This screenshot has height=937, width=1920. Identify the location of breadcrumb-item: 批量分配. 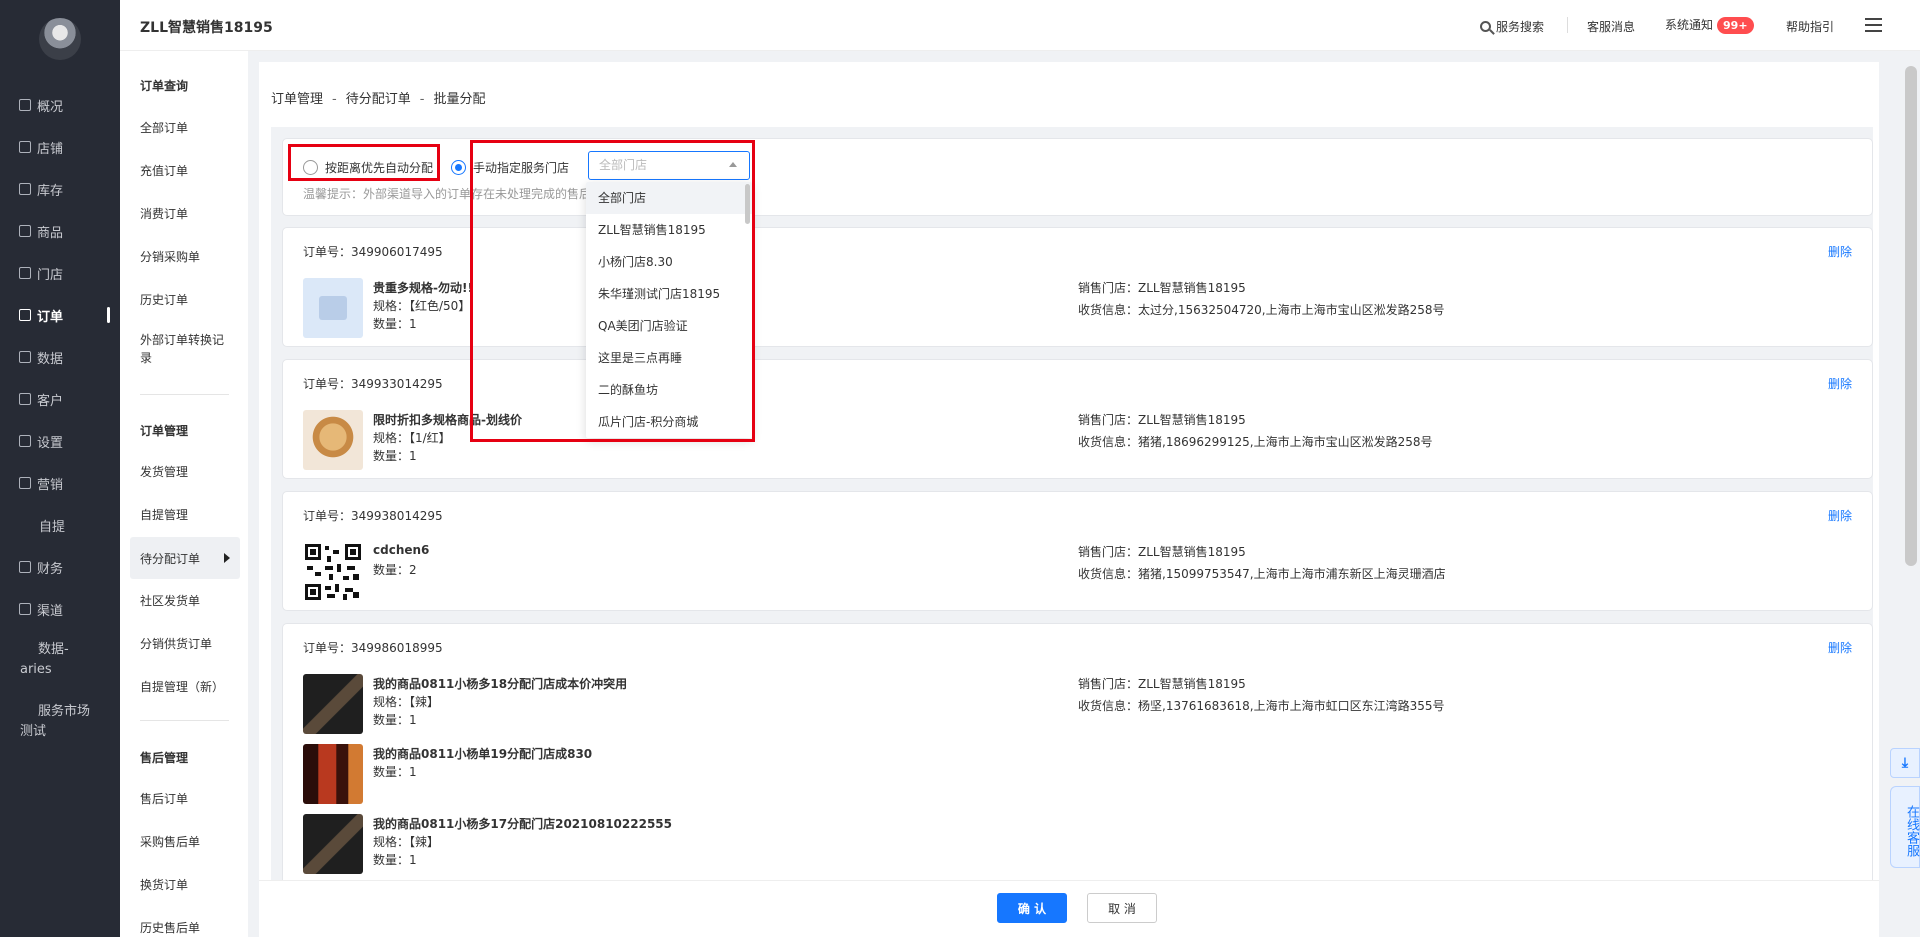
(459, 99).